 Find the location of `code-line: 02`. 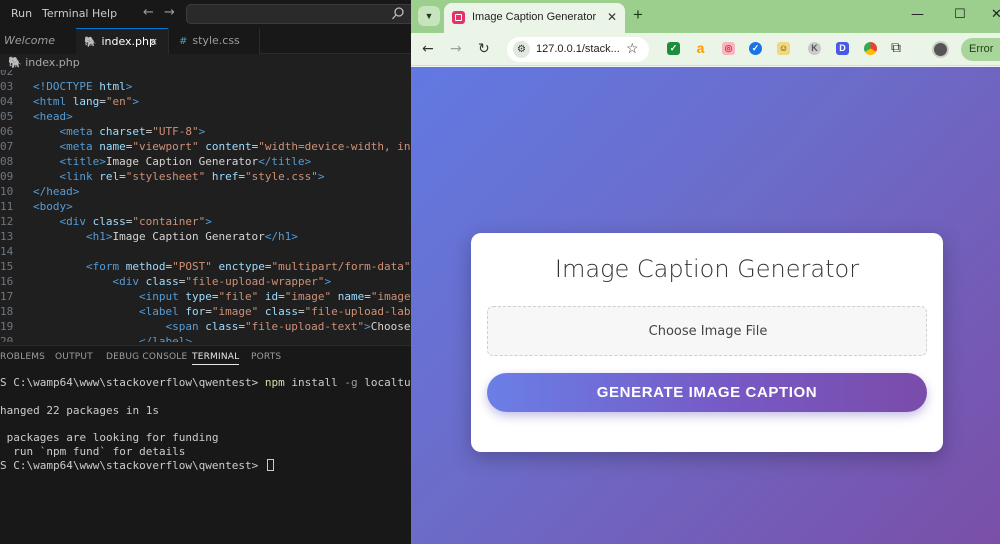

code-line: 02 is located at coordinates (205, 74).